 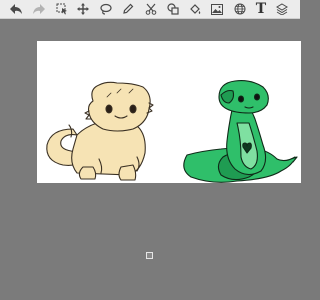 I want to click on undo-icon, so click(x=16, y=9).